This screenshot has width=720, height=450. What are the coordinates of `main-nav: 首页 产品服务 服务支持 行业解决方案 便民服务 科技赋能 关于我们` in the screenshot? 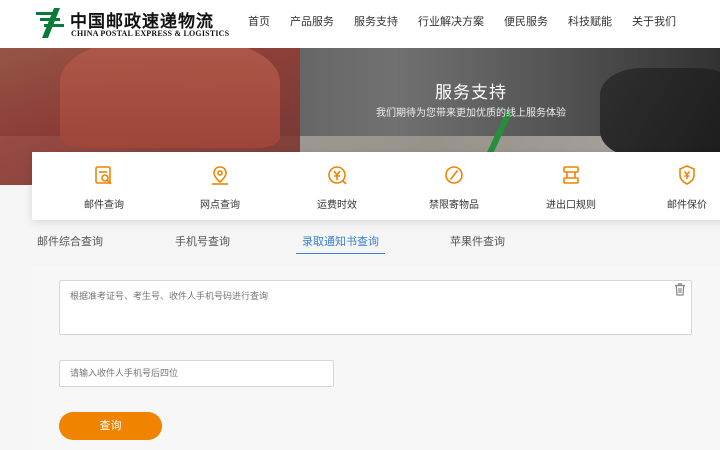 It's located at (472, 24).